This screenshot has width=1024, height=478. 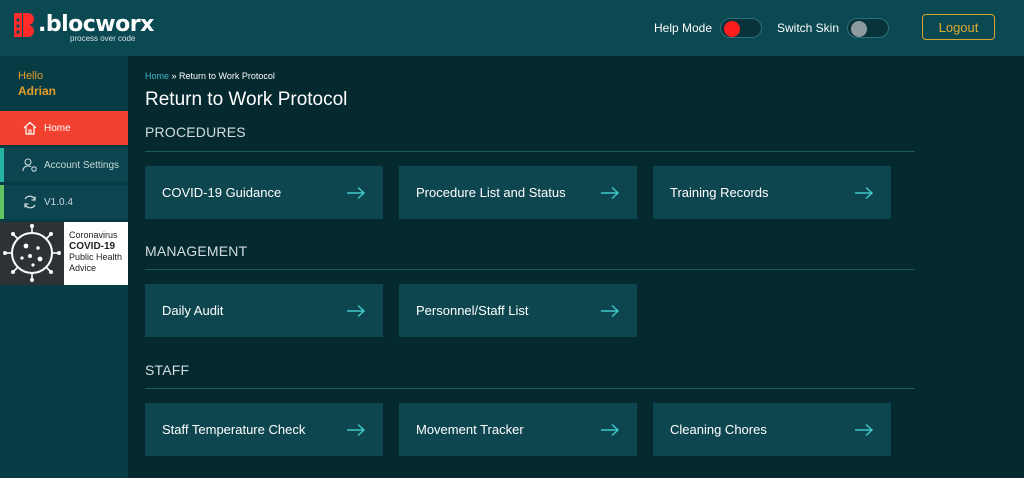 I want to click on help-mode-toggle, so click(x=741, y=28).